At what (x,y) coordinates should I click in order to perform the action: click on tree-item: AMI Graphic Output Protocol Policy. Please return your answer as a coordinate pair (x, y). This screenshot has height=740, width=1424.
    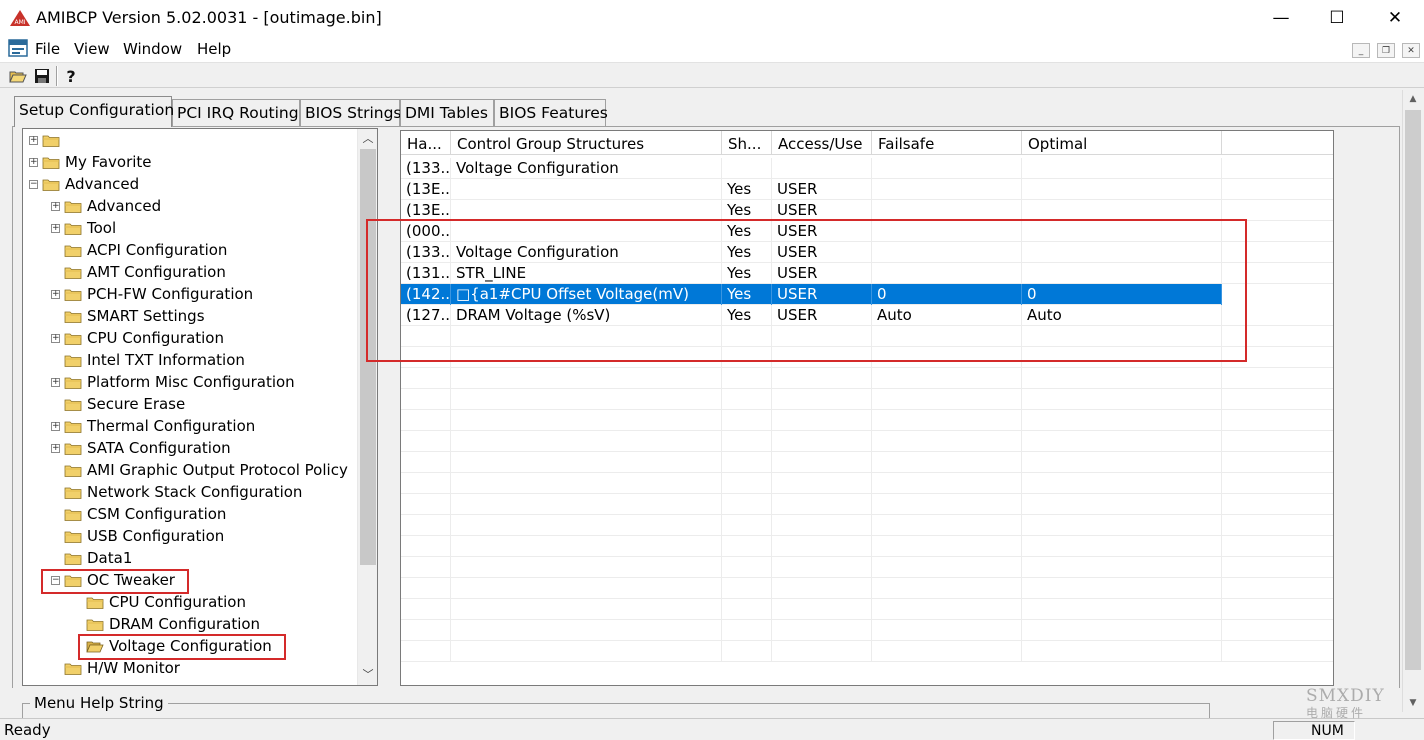
    Looking at the image, I should click on (199, 470).